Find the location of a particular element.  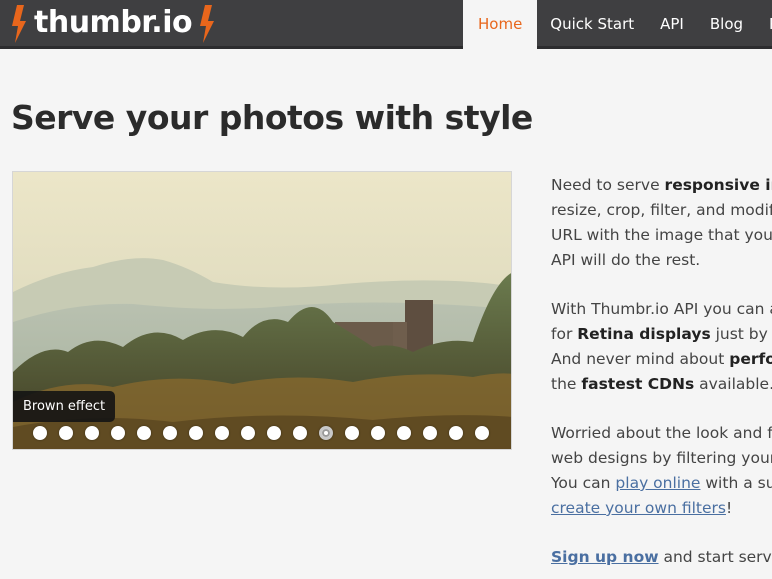

text: web designs by filtering your is located at coordinates (661, 458).